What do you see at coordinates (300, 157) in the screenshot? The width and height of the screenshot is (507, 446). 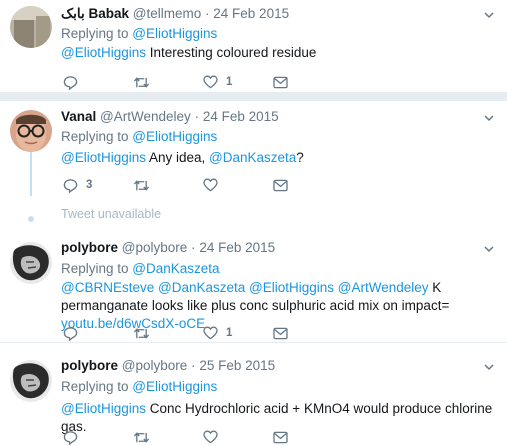 I see `tweet-text-segment: ?` at bounding box center [300, 157].